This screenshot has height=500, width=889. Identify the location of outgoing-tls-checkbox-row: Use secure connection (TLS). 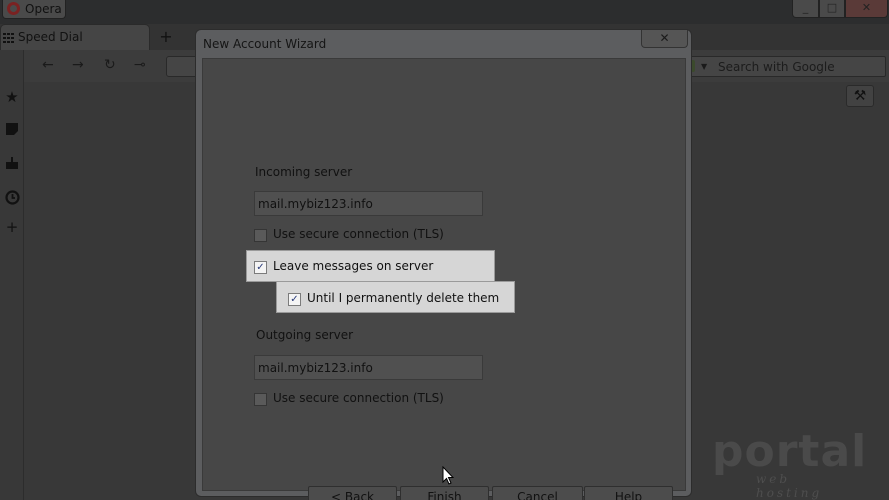
(354, 400).